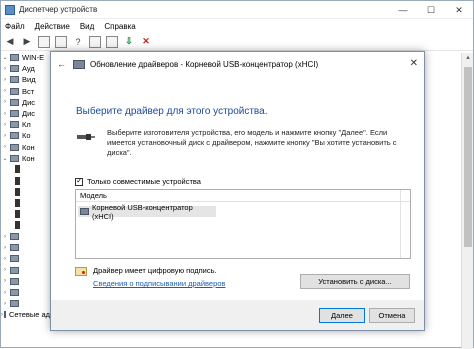 The width and height of the screenshot is (474, 349). What do you see at coordinates (112, 41) in the screenshot?
I see `scan-hardware-icon` at bounding box center [112, 41].